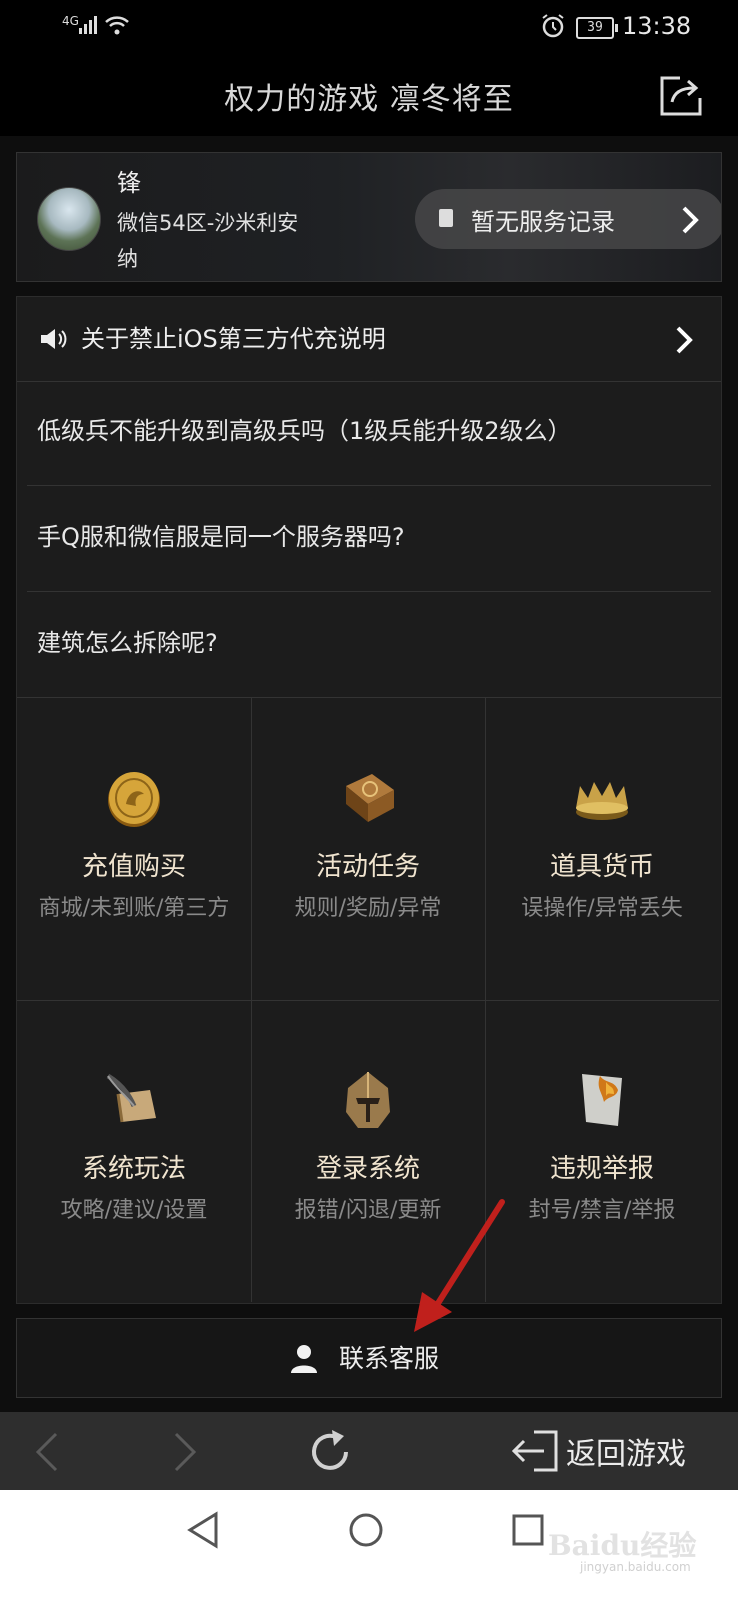 This screenshot has height=1600, width=738. Describe the element at coordinates (47, 1452) in the screenshot. I see `back-arrow-icon` at that location.